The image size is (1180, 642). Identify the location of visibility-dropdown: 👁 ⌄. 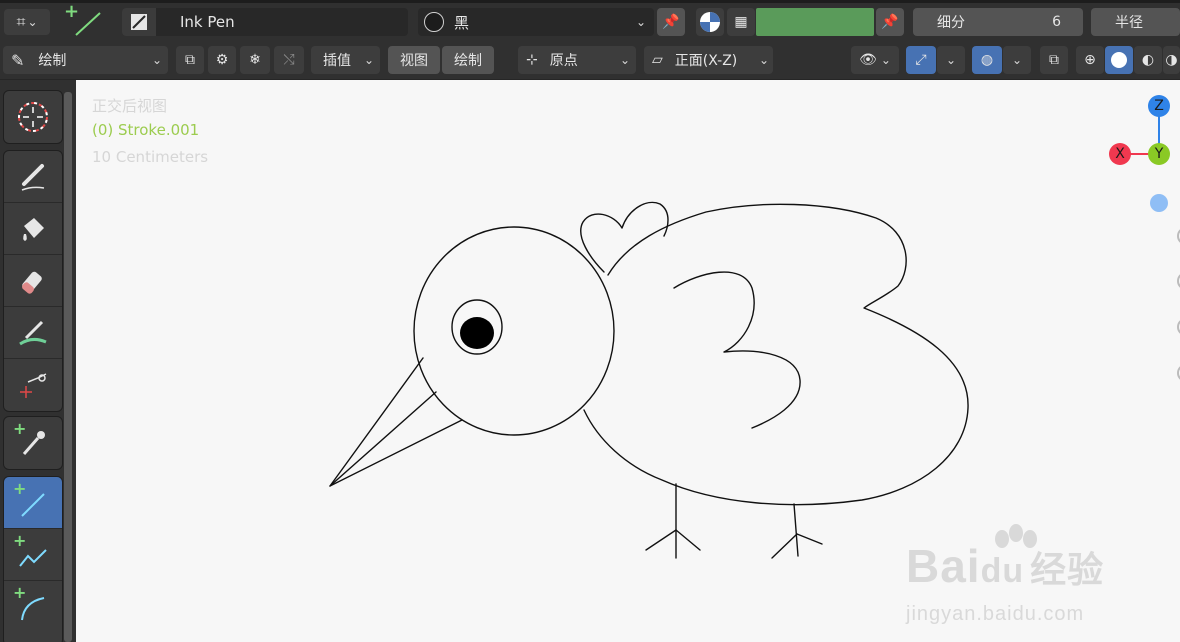
(875, 60).